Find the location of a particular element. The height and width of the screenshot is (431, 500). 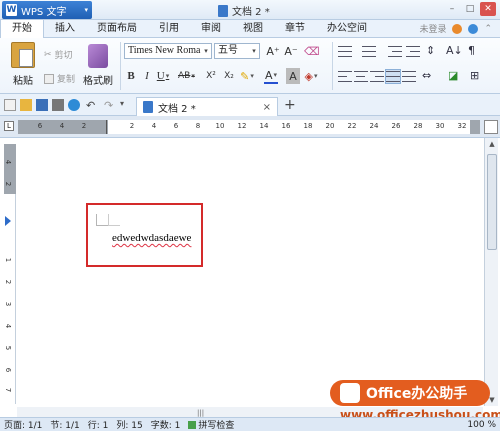

superscript-button: X² is located at coordinates (211, 76).